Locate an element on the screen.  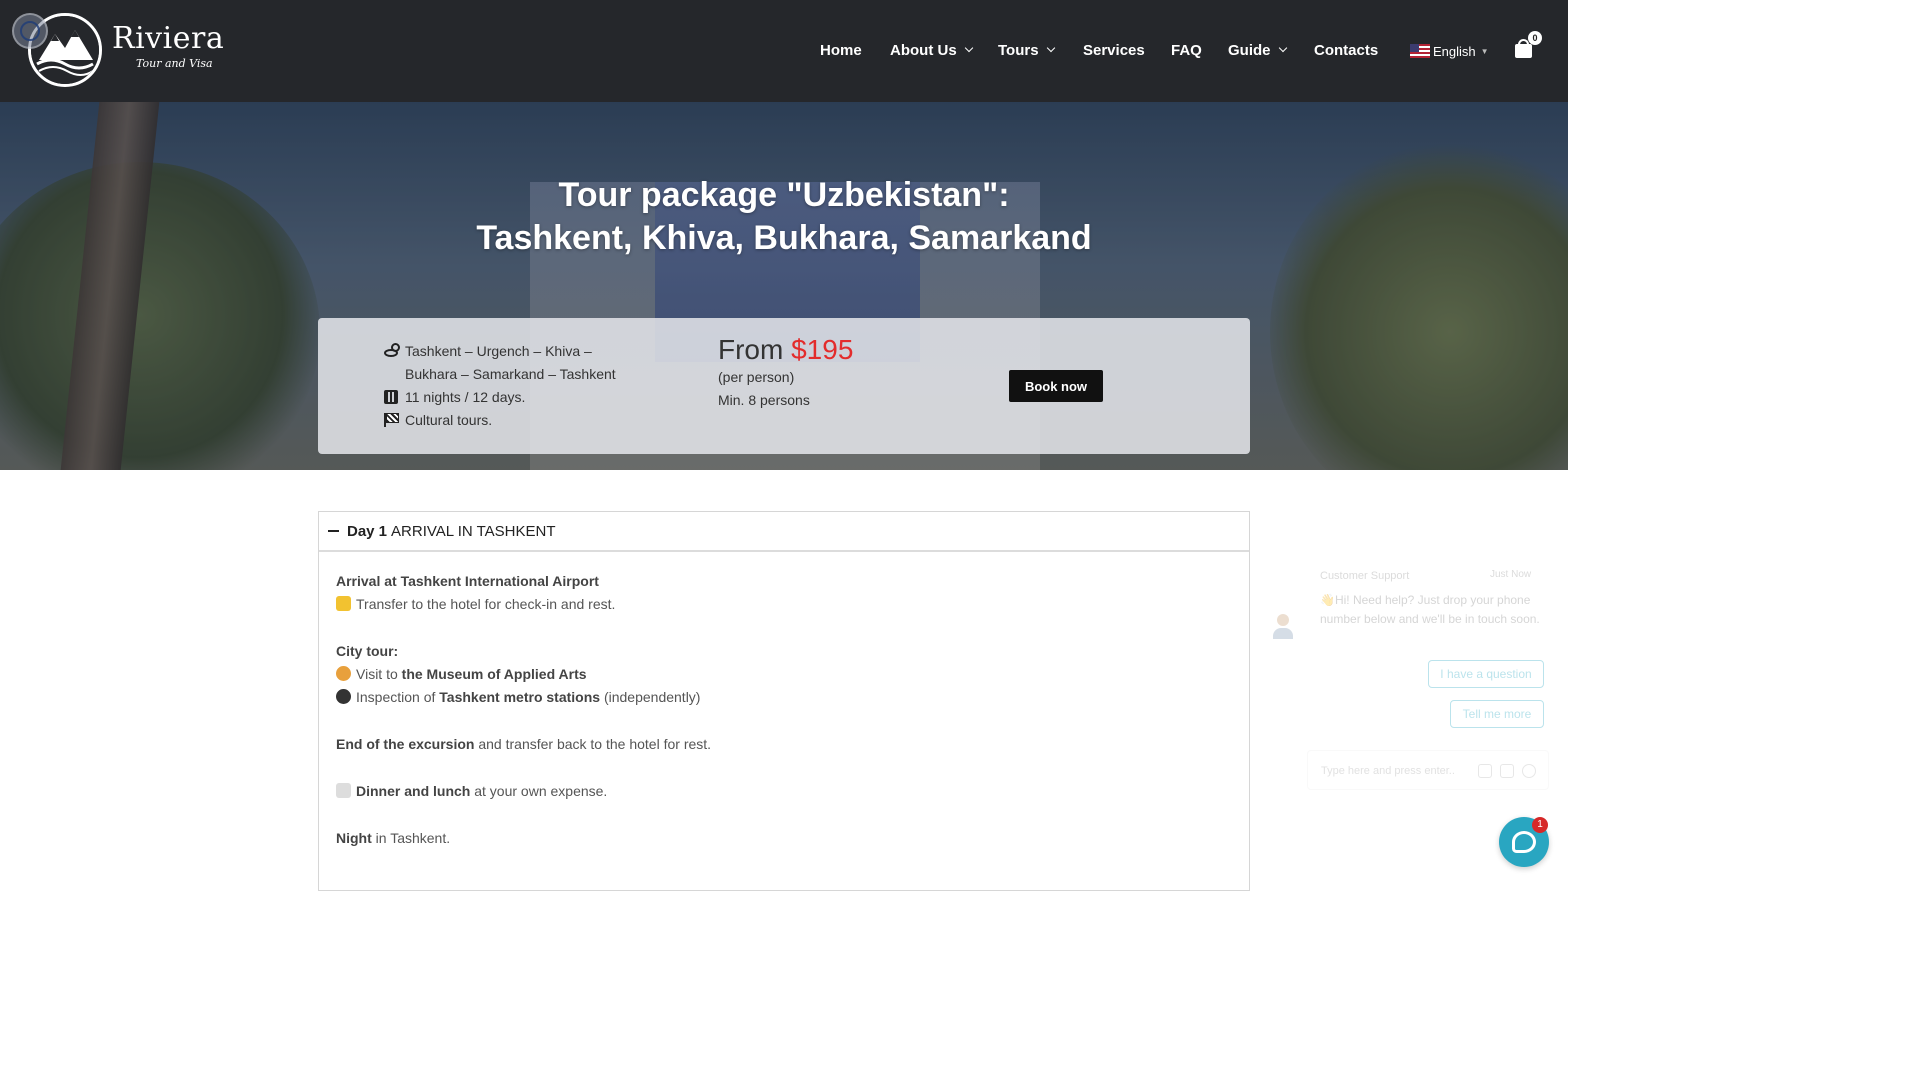
title-line-2: Tashkent, Khiva, Bukhara, Samarkand is located at coordinates (784, 238).